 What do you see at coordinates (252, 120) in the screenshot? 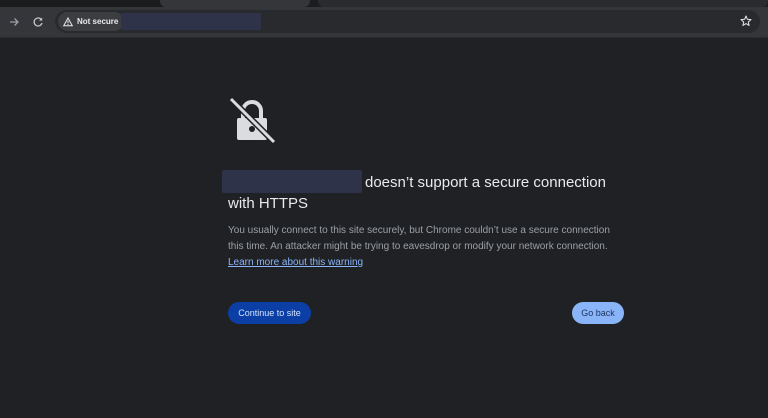
I see `crossed-out-lock-icon` at bounding box center [252, 120].